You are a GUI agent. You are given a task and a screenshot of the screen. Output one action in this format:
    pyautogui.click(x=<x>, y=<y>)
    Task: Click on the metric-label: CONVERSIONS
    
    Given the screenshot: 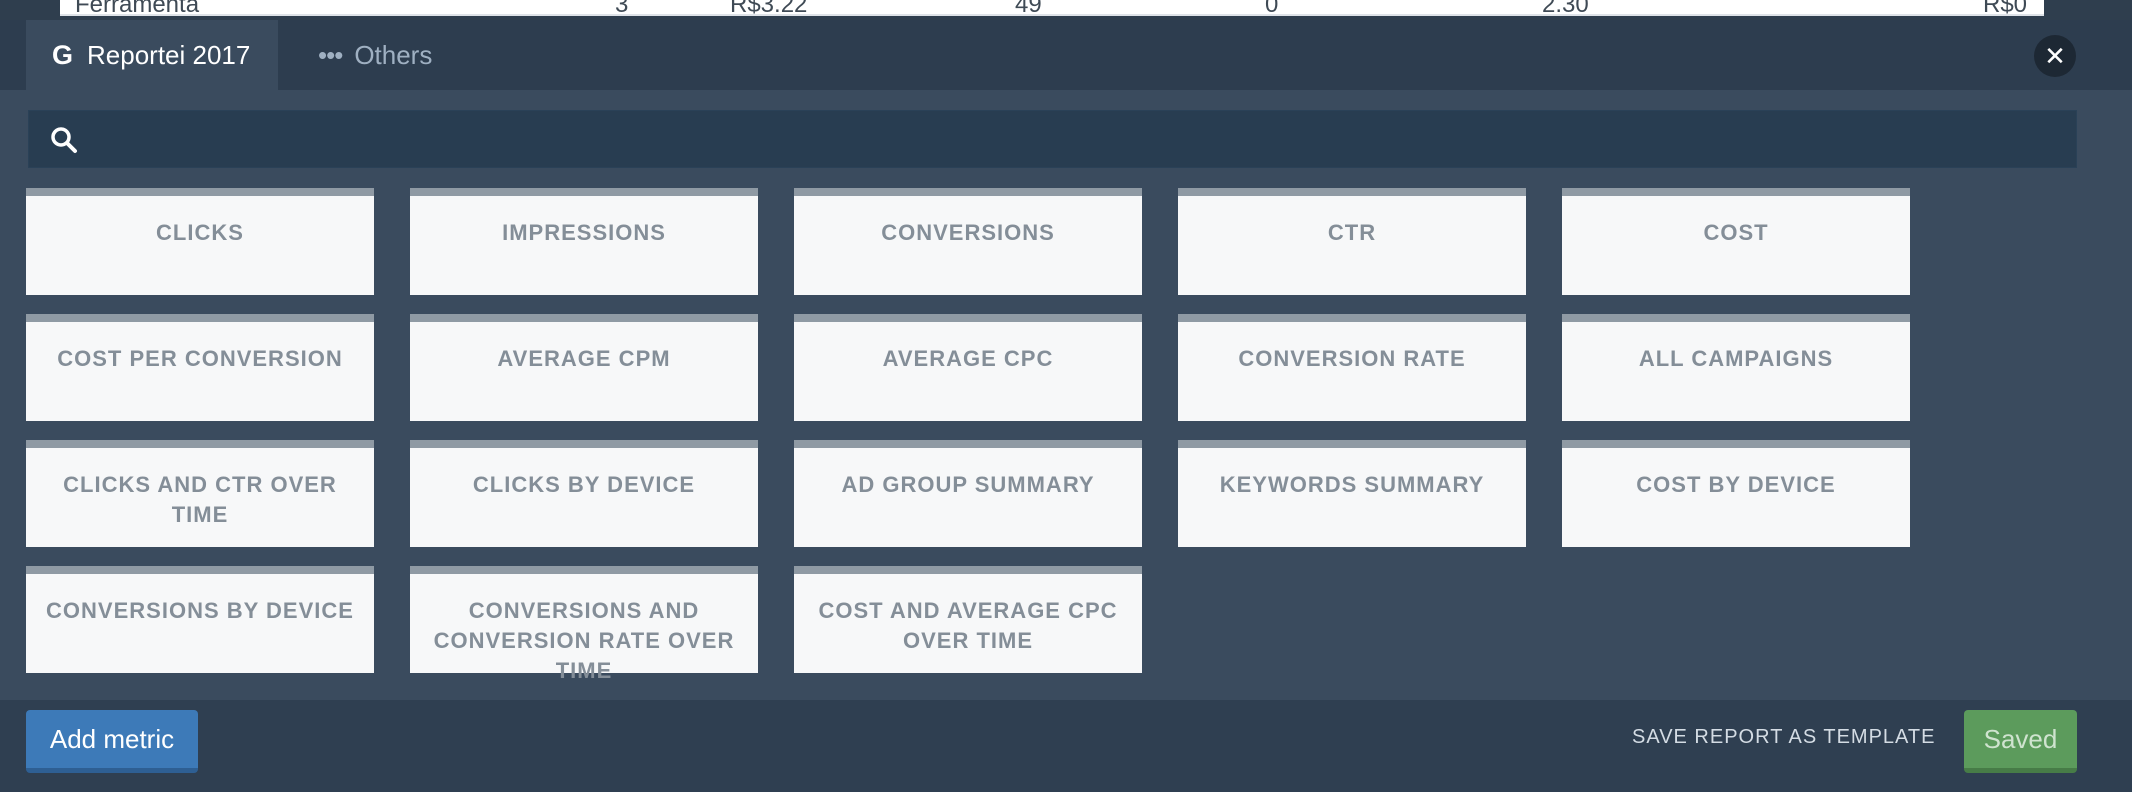 What is the action you would take?
    pyautogui.click(x=968, y=232)
    